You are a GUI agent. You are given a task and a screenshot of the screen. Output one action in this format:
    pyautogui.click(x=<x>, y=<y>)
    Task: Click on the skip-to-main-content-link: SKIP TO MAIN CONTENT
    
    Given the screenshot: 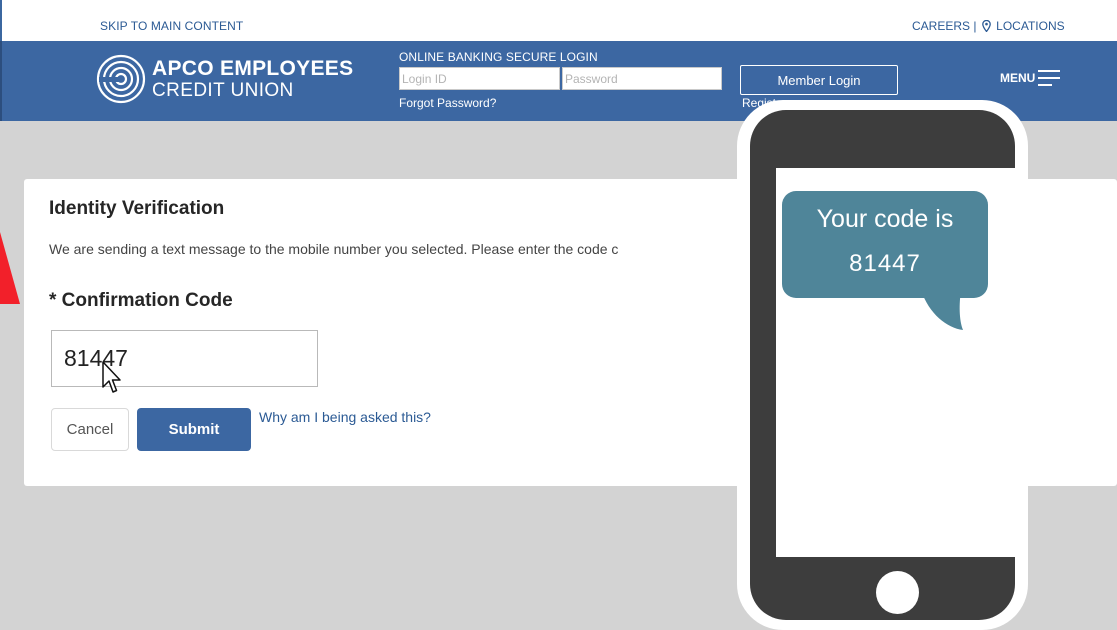 What is the action you would take?
    pyautogui.click(x=171, y=26)
    